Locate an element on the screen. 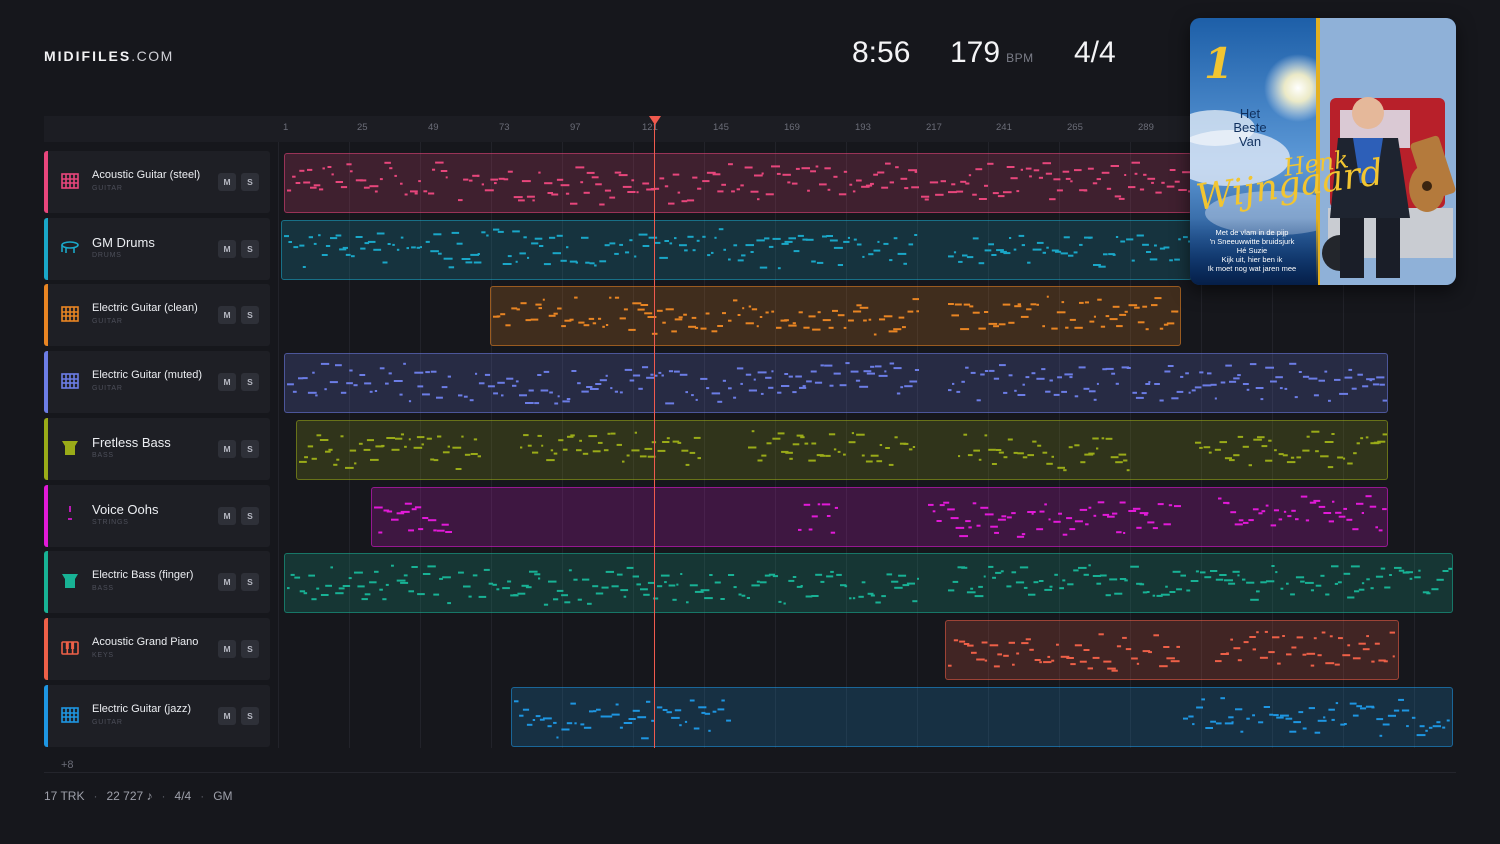 The height and width of the screenshot is (844, 1500). ruler-tick: 217 is located at coordinates (934, 127).